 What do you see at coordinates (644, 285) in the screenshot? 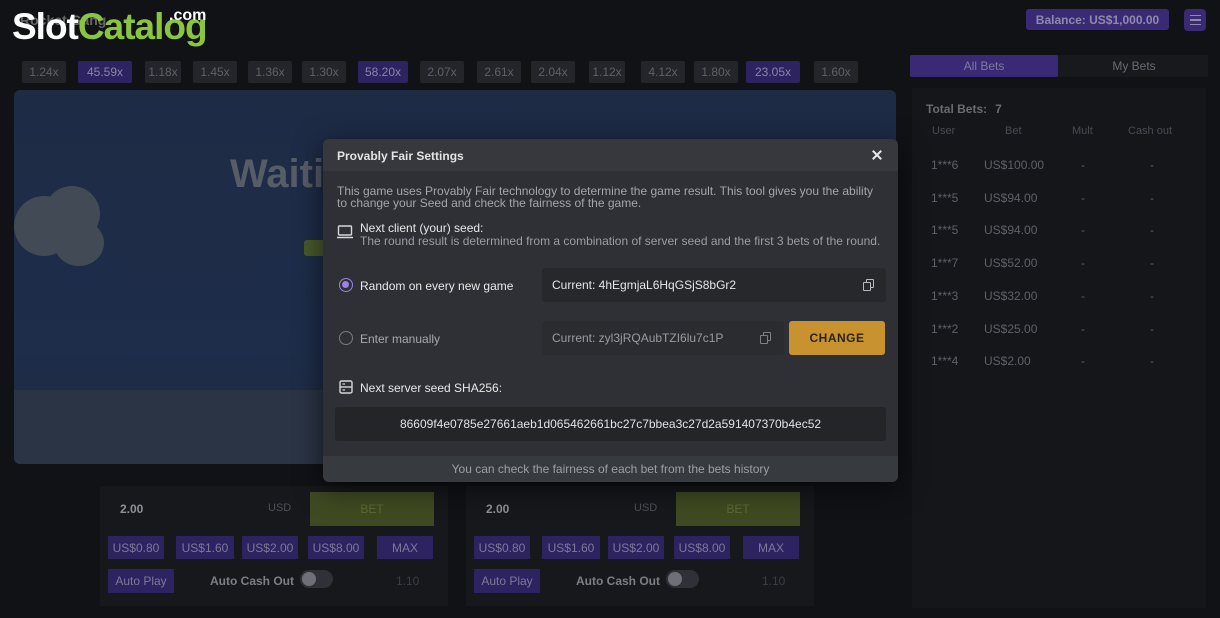
I see `random-seed-value: Current: 4hEgmjaL6HqGSjS8bGr2` at bounding box center [644, 285].